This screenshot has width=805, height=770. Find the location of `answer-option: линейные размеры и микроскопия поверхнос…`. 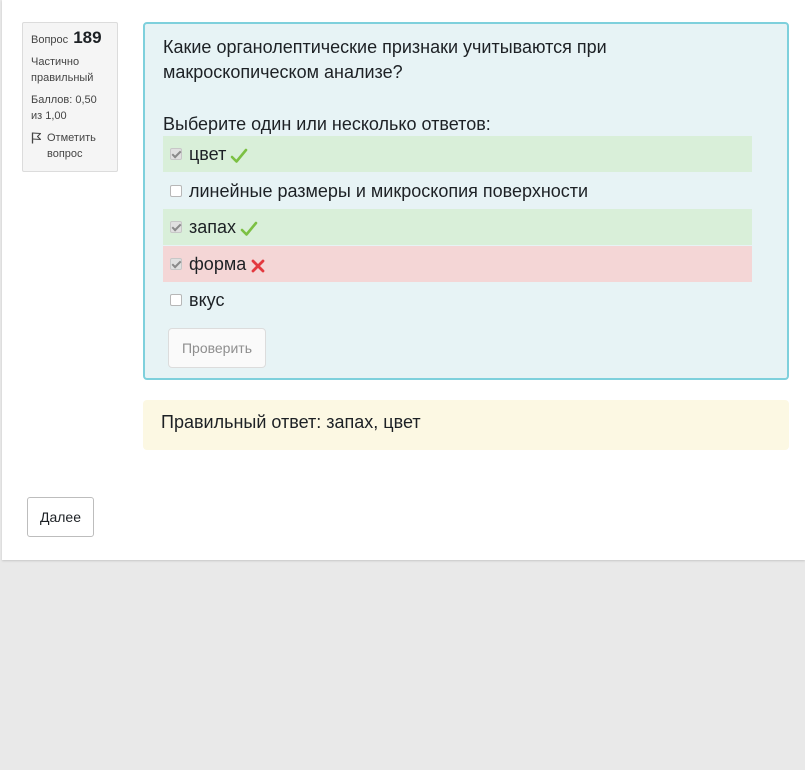

answer-option: линейные размеры и микроскопия поверхнос… is located at coordinates (457, 191).